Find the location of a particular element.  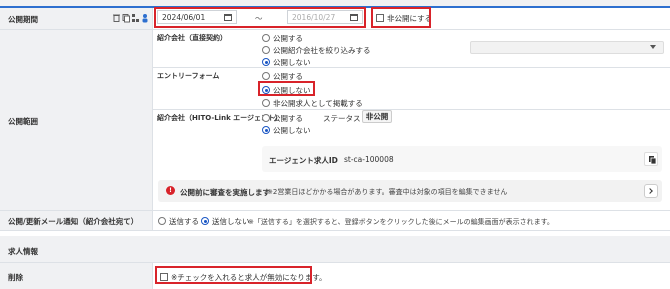

introducer-title: 紹介会社（直接契約） is located at coordinates (192, 38).